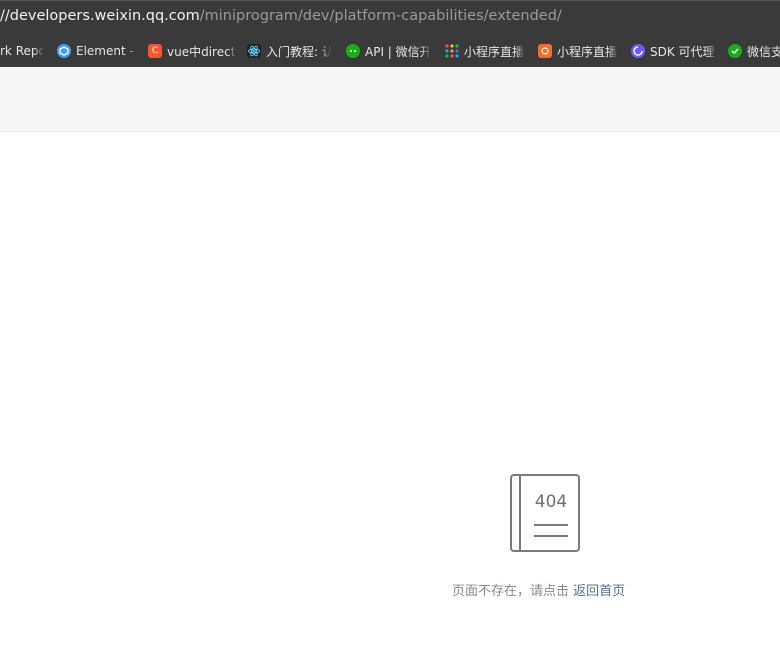 The image size is (780, 655). What do you see at coordinates (105, 51) in the screenshot?
I see `bookmark-label: Element -` at bounding box center [105, 51].